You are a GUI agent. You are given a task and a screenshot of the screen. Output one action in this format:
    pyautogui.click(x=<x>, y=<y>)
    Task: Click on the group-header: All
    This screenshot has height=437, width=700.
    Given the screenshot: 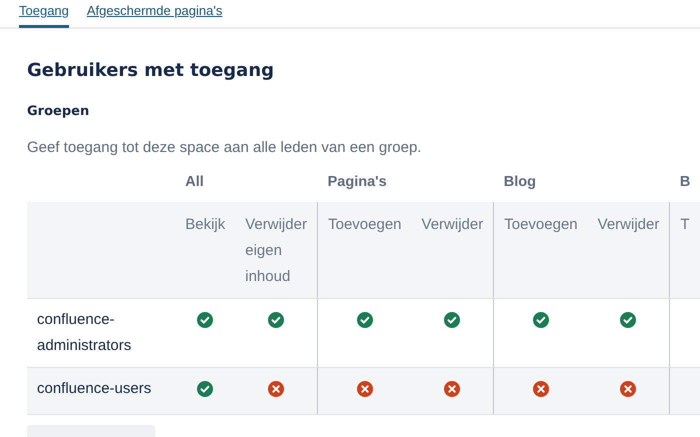 What is the action you would take?
    pyautogui.click(x=194, y=182)
    